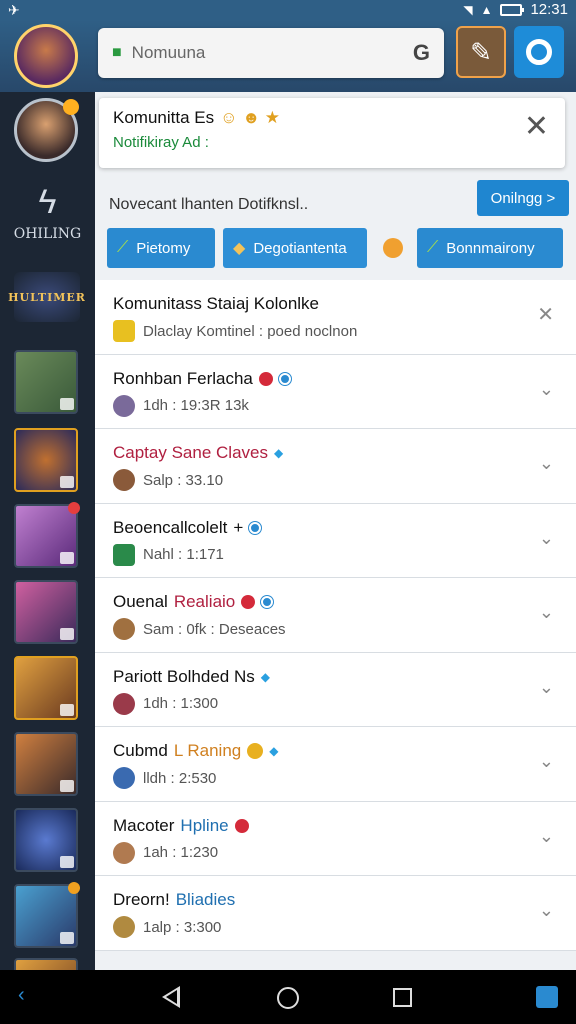  What do you see at coordinates (481, 52) in the screenshot?
I see `edit-button: ✎` at bounding box center [481, 52].